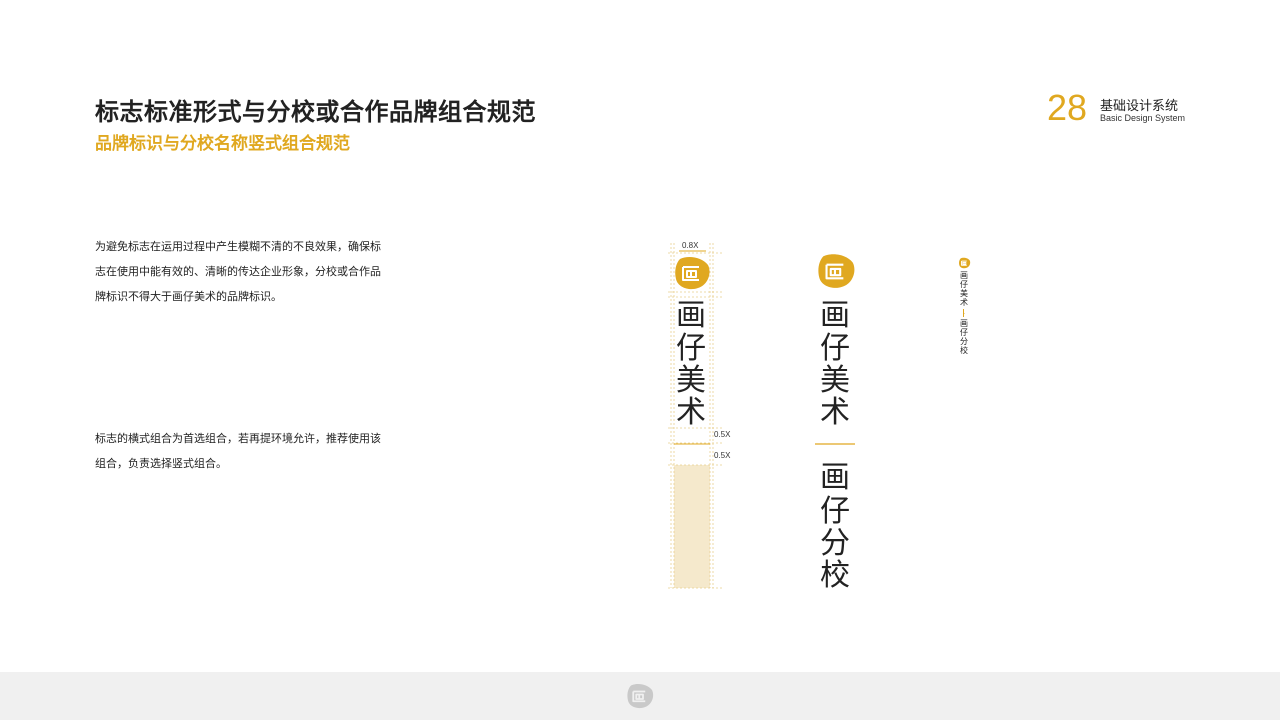 This screenshot has height=720, width=1280. I want to click on page-subtitle: 品牌标识与分校名称竖式组合规范, so click(222, 144).